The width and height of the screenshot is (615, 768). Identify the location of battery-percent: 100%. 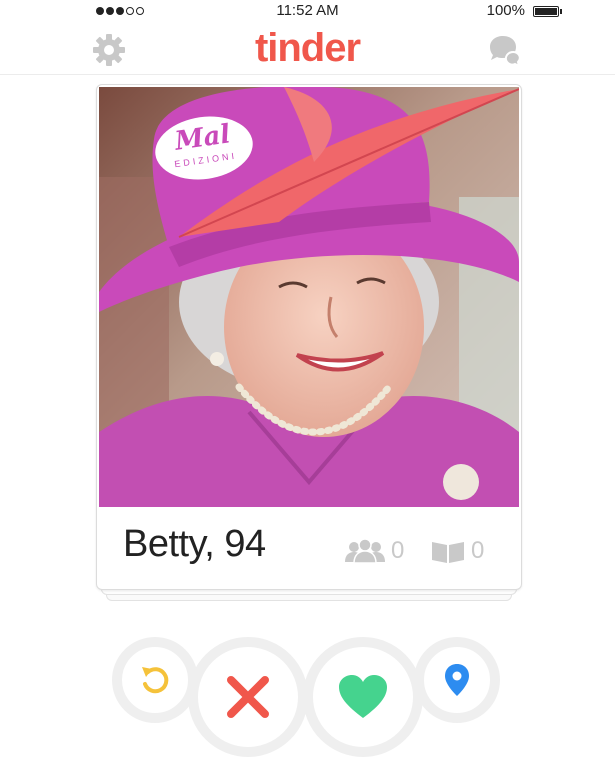
(505, 10).